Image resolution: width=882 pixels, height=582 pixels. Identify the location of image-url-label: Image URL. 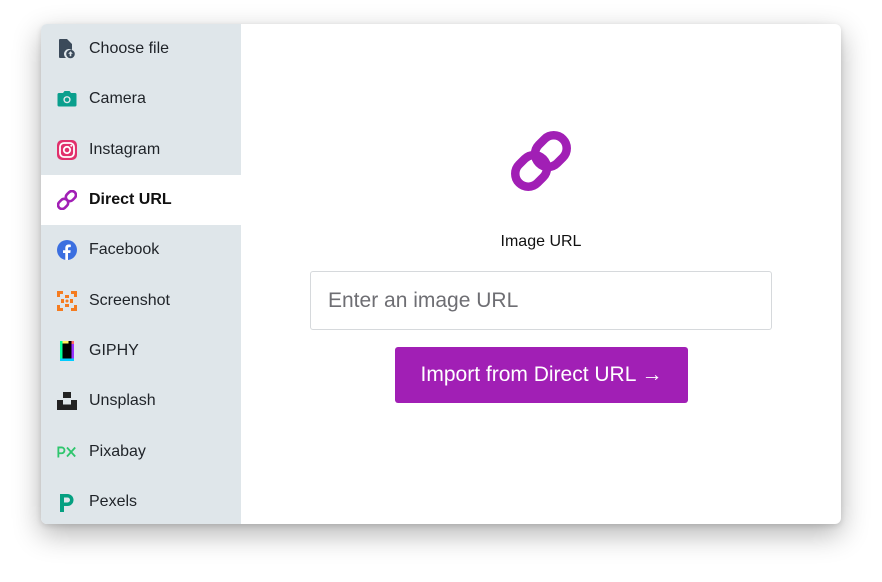
(541, 241).